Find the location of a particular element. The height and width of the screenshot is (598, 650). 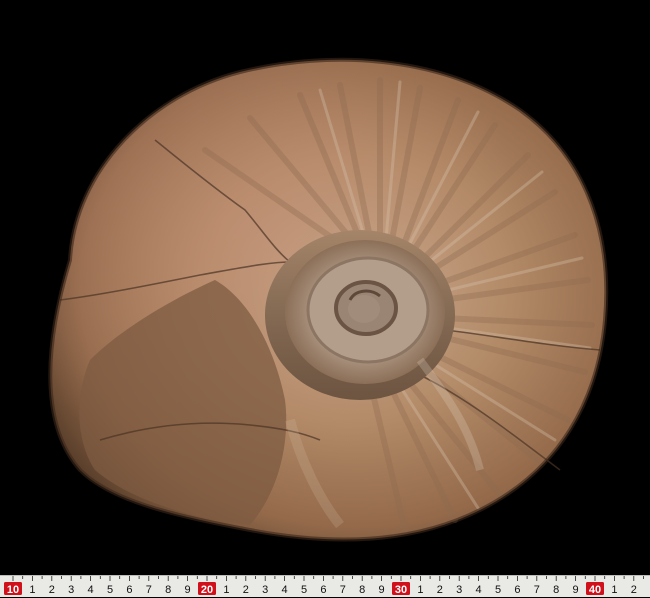

ruler-scale: 10 1 2 3 4 5 6 7 8 9 20 1 2 3 4 5 6 7 8 9 30 1 2 3 4 5 6 7 8 9 40 1 2 is located at coordinates (324, 586).